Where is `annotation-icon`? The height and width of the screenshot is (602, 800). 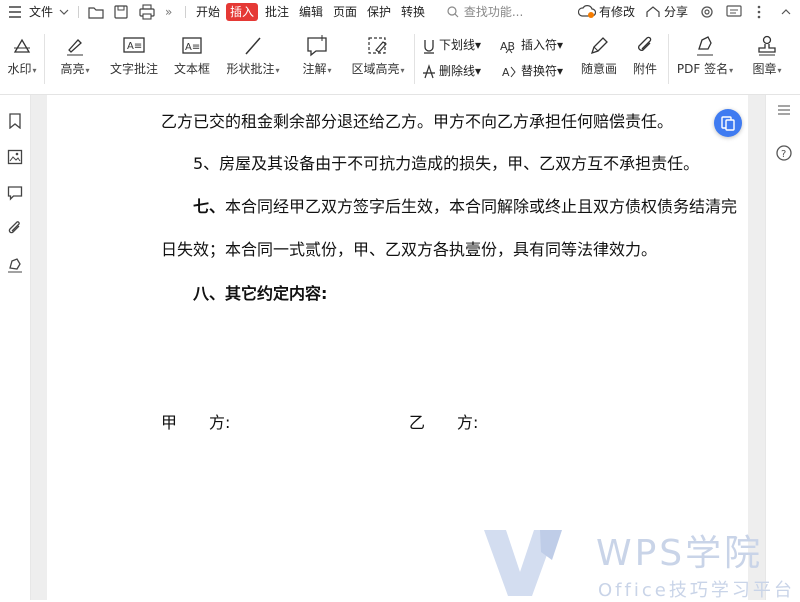 annotation-icon is located at coordinates (317, 46).